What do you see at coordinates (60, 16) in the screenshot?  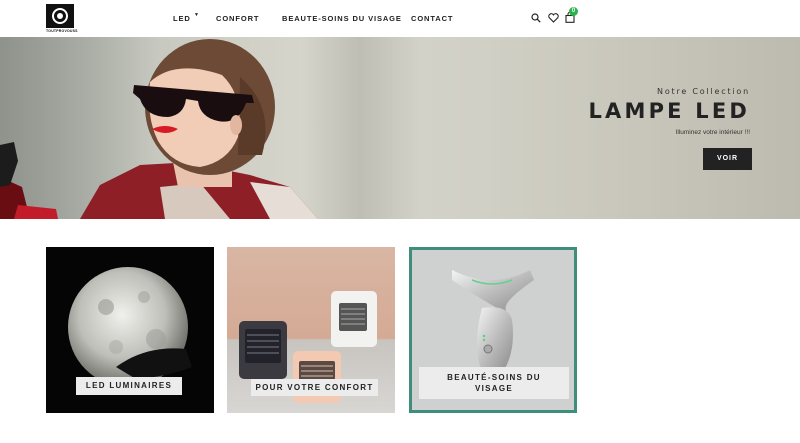 I see `logo-mark` at bounding box center [60, 16].